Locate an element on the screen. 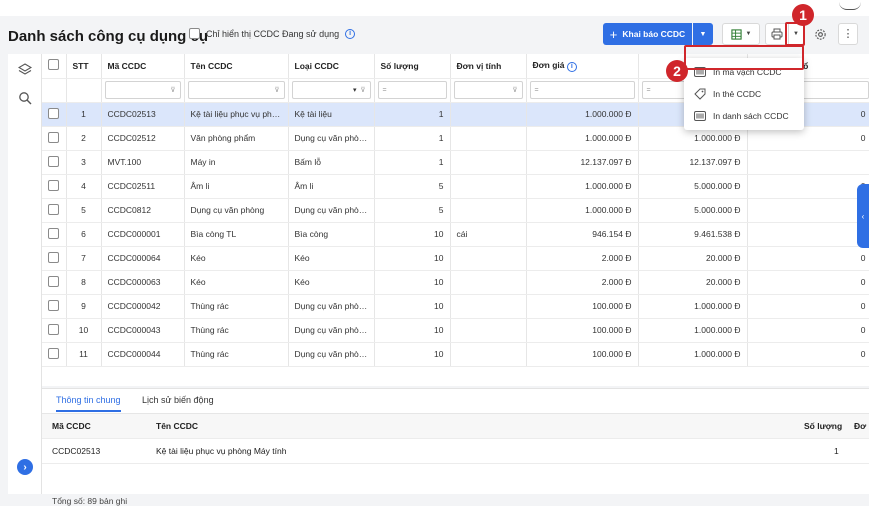  cell-price: 100.000 Đ is located at coordinates (582, 306).